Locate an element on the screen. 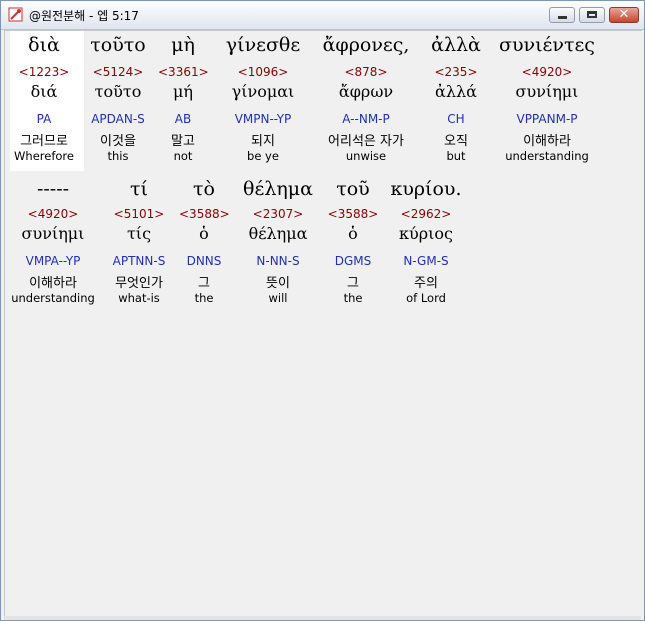  strong-number: <3361> is located at coordinates (183, 72).